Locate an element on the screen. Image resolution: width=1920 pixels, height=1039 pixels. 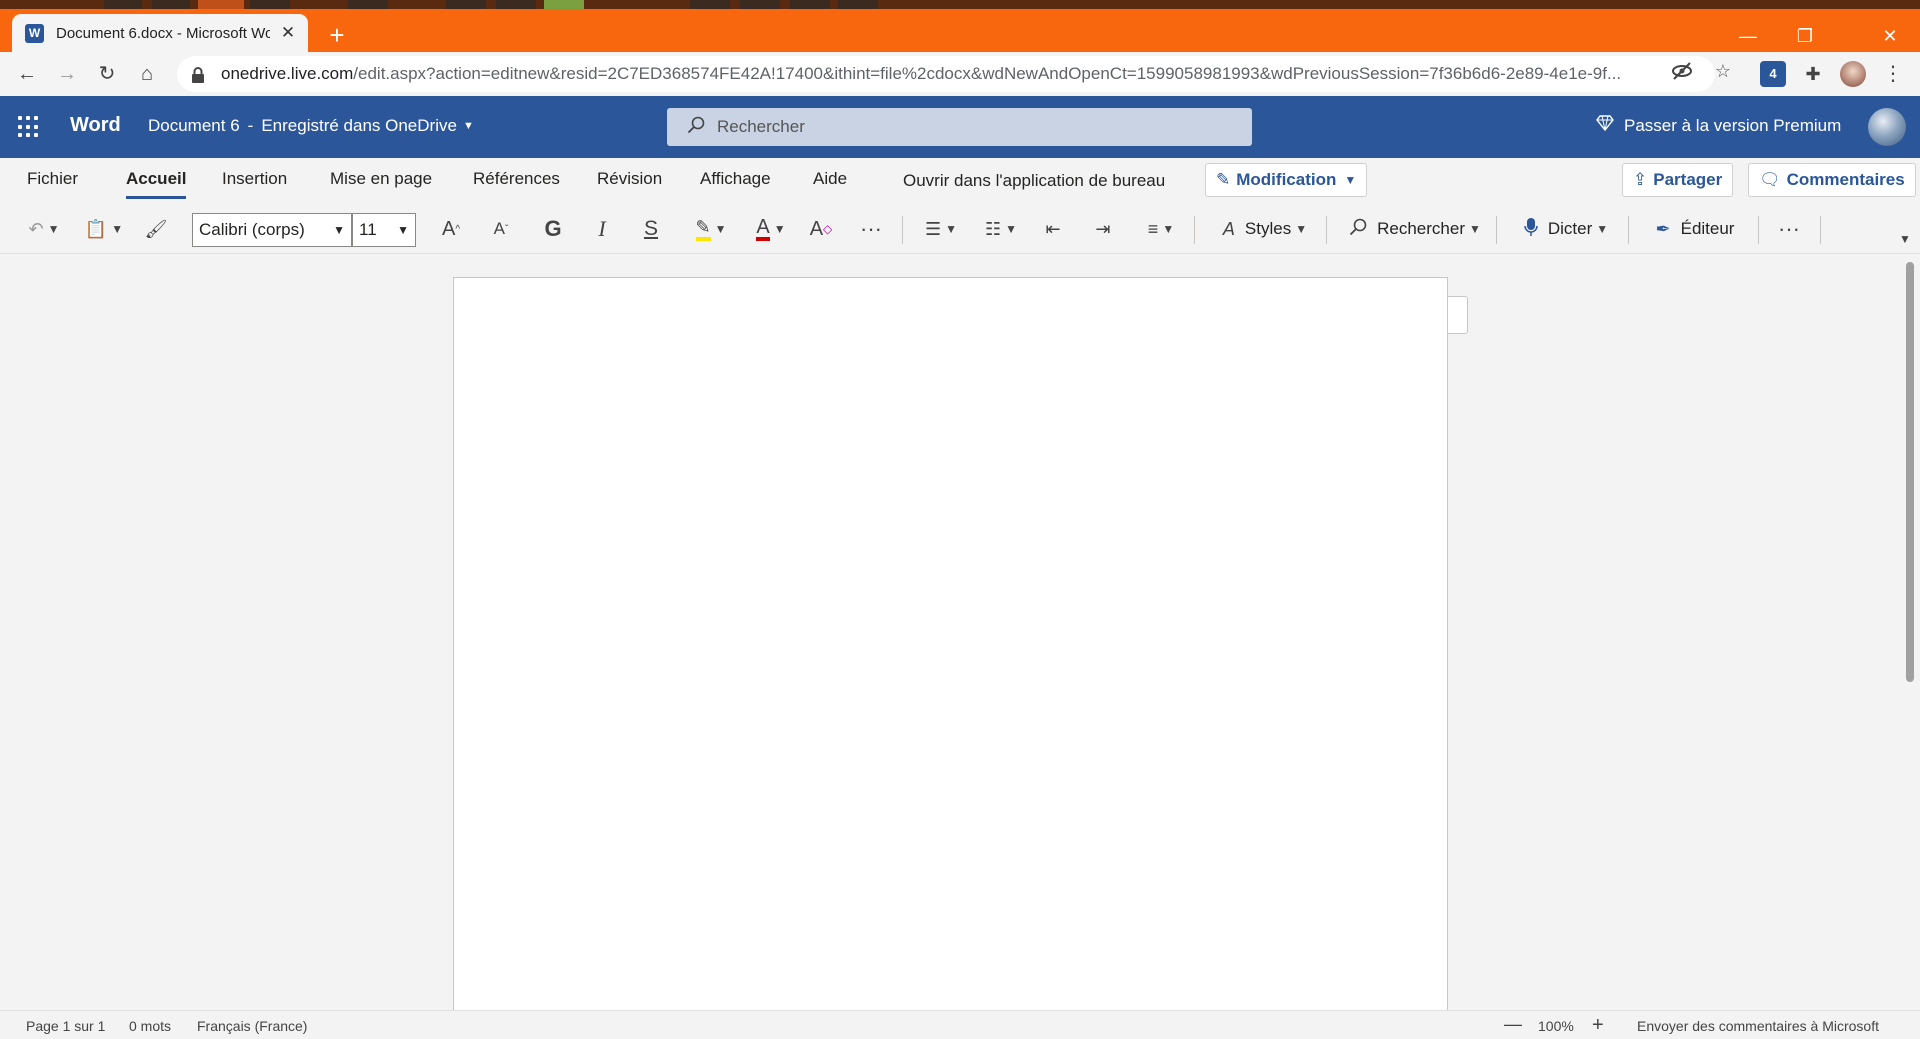
styles-button: A Styles ▼ is located at coordinates (1265, 229).